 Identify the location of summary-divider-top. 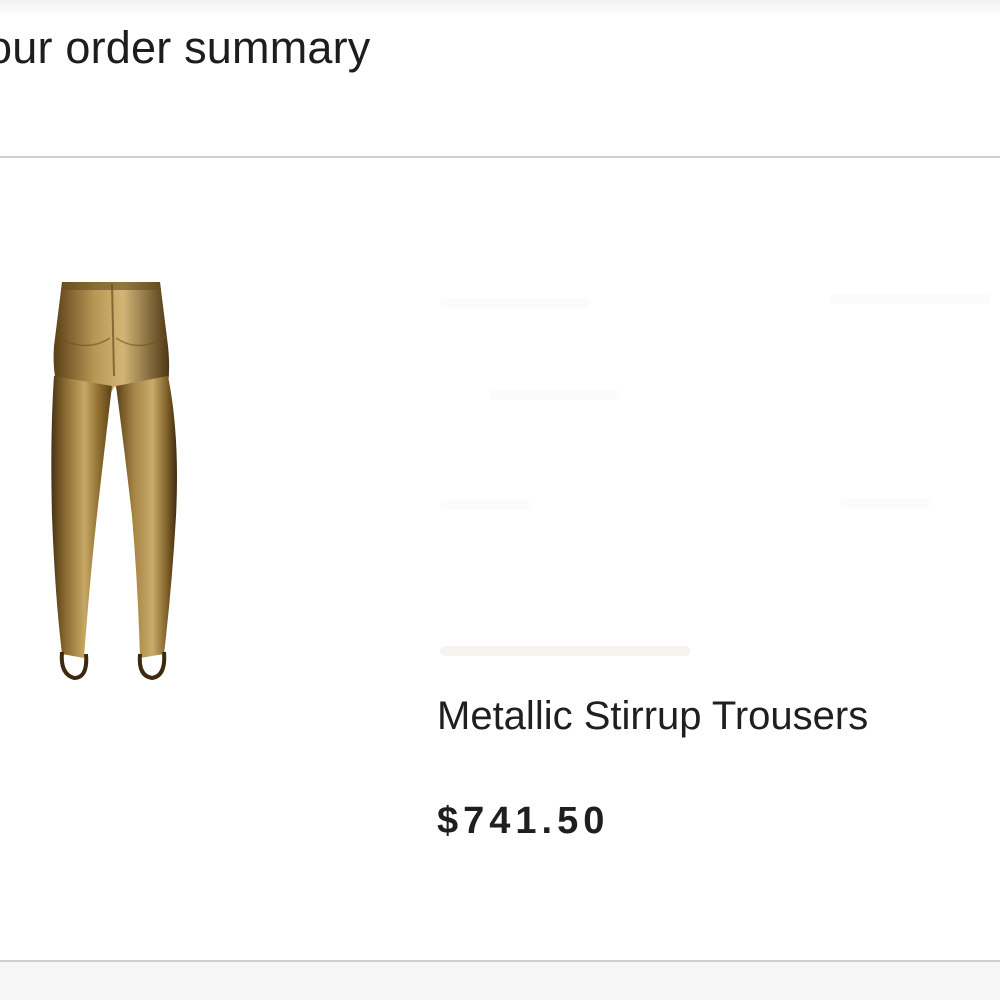
(500, 157).